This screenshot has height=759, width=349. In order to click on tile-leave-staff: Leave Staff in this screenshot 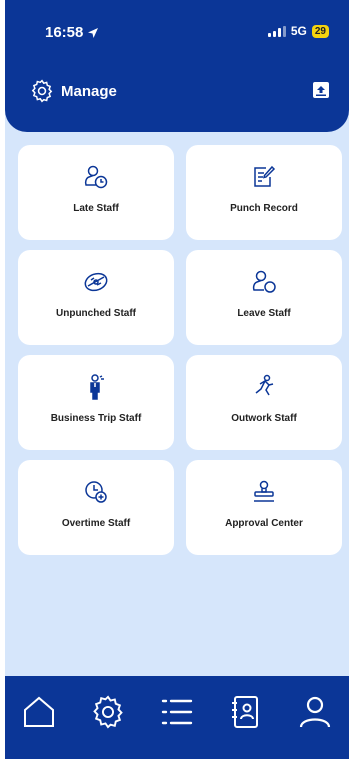, I will do `click(264, 297)`.